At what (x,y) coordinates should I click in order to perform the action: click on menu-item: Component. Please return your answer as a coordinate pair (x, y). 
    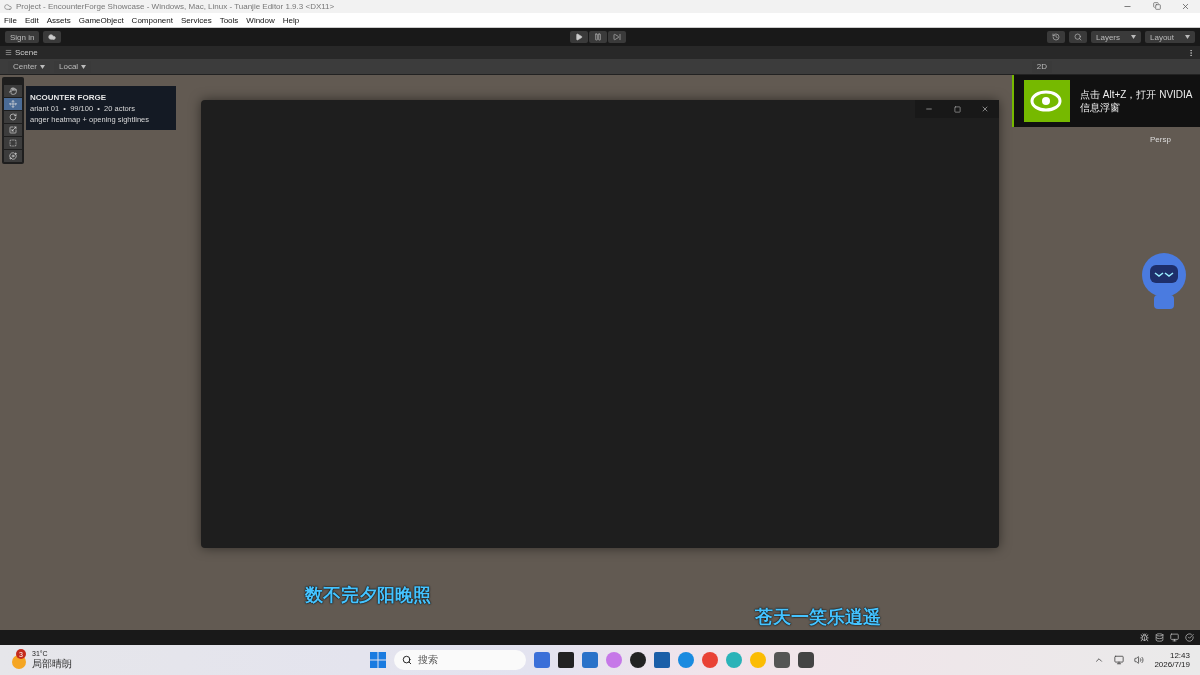
    Looking at the image, I should click on (152, 20).